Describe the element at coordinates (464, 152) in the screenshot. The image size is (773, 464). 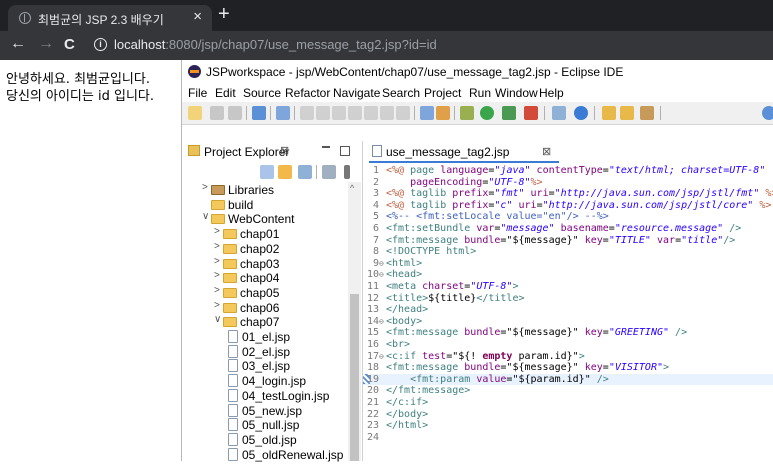
I see `editor-tab: use_message_tag2.jsp ⊠` at that location.